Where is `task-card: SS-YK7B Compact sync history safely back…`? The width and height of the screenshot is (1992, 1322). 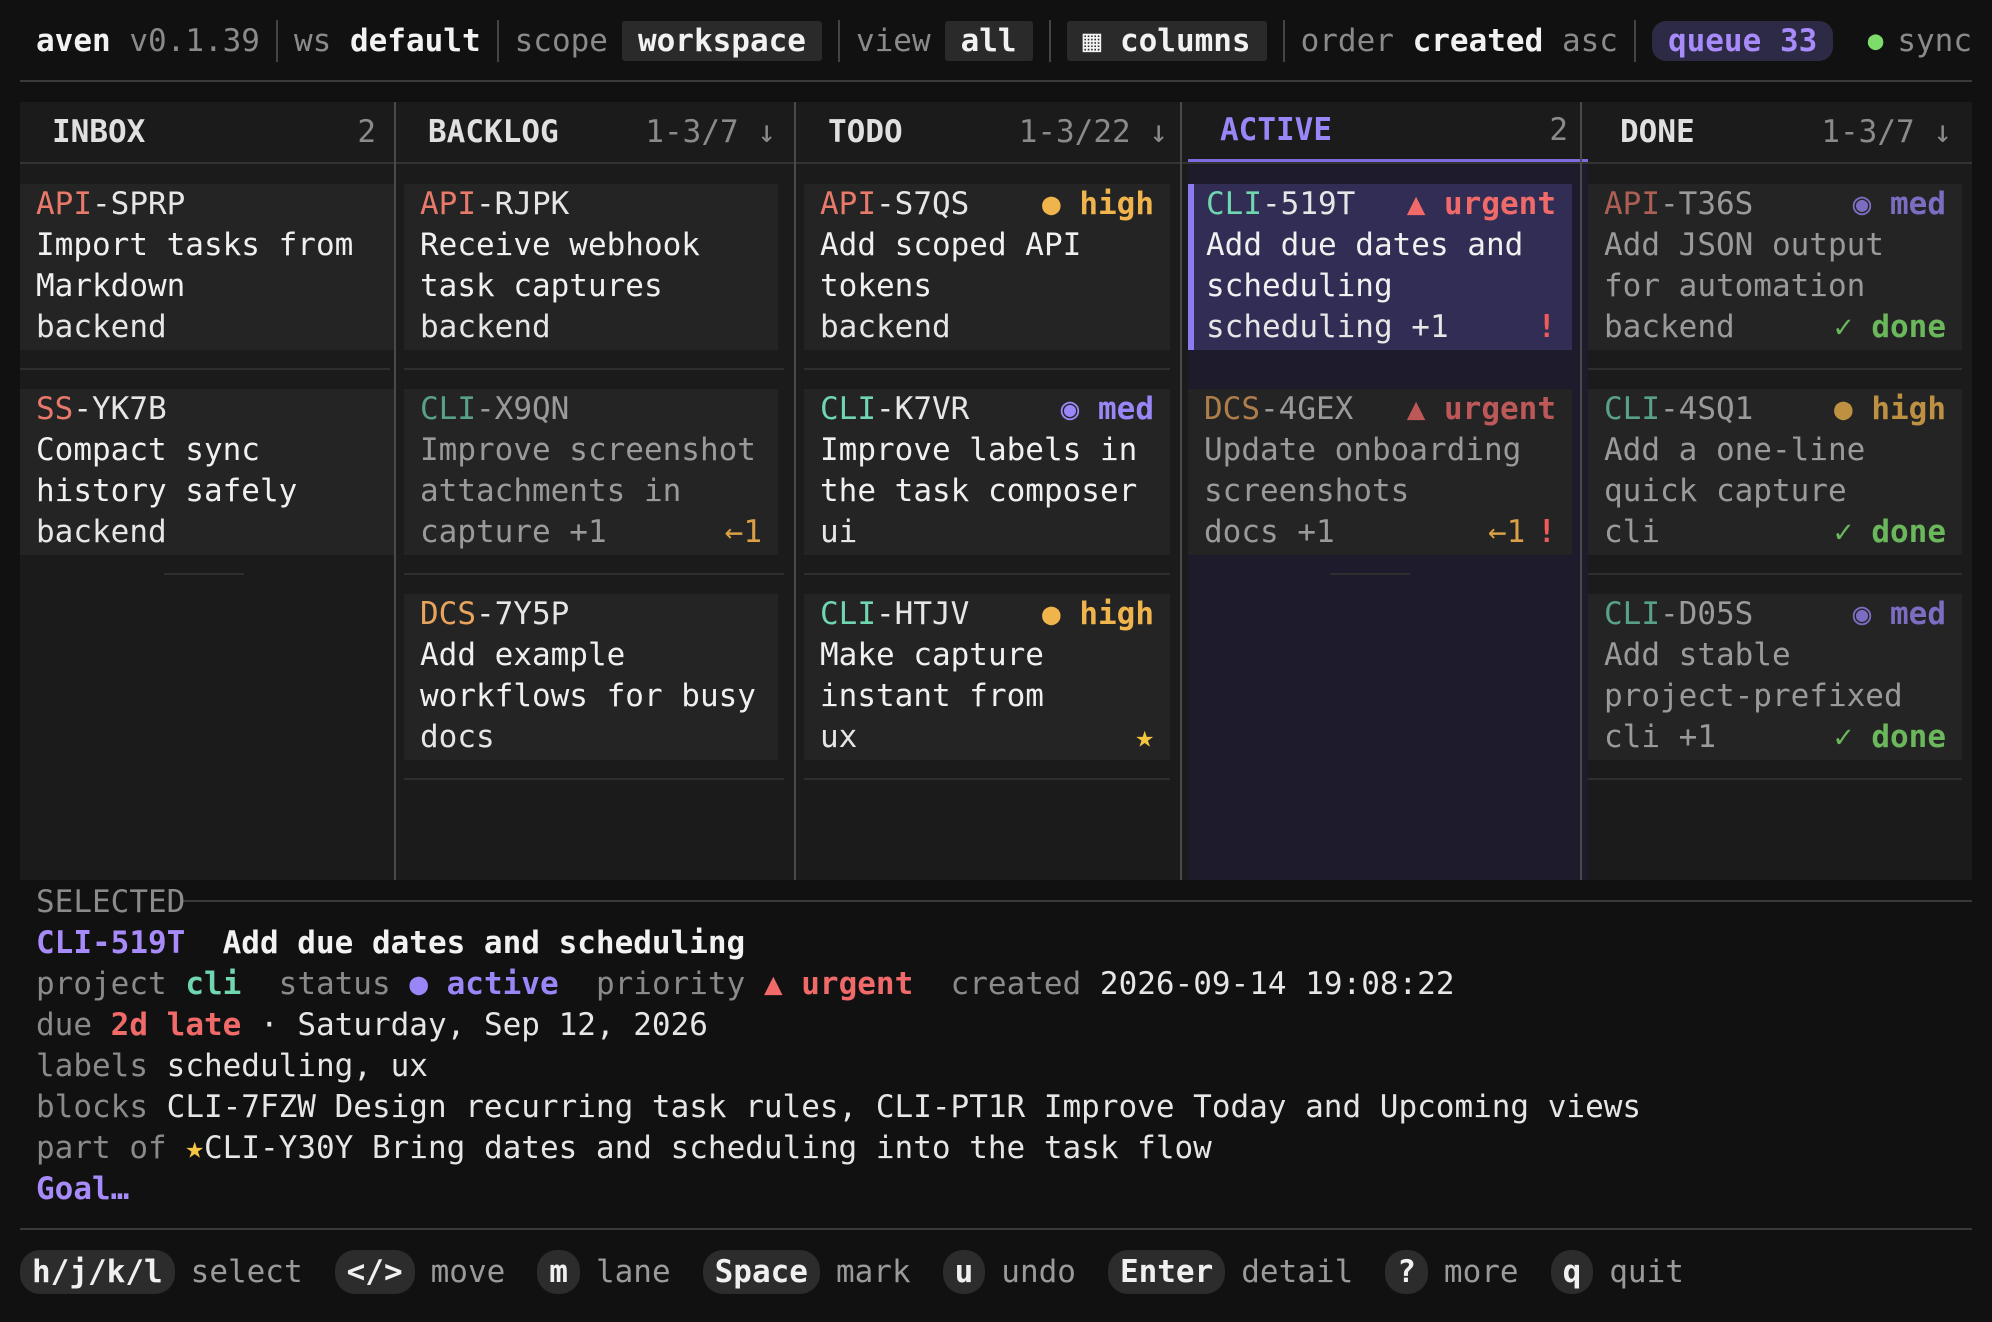 task-card: SS-YK7B Compact sync history safely back… is located at coordinates (207, 472).